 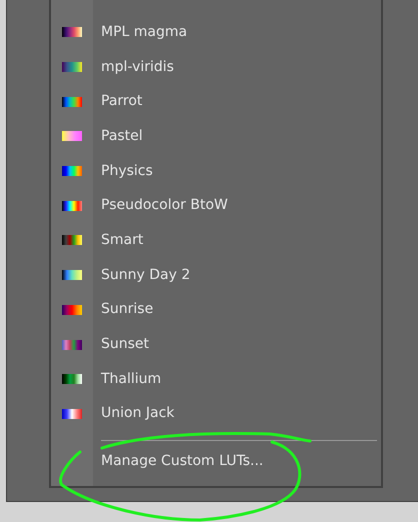 I want to click on menu-item: mpl-viridis, so click(x=216, y=67).